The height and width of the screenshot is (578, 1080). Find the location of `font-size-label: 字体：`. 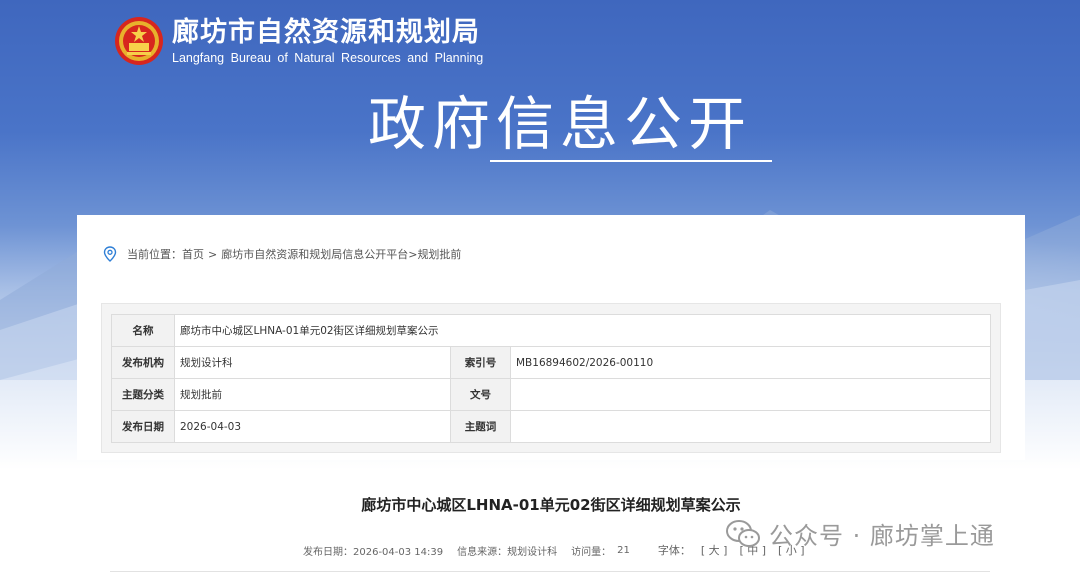

font-size-label: 字体： is located at coordinates (674, 550).